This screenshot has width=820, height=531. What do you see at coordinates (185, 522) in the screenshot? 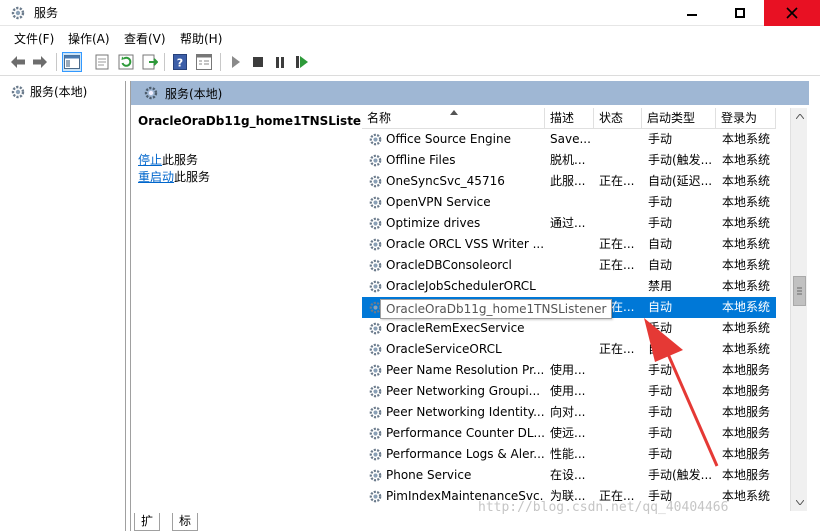
I see `tab-standard: 标准` at bounding box center [185, 522].